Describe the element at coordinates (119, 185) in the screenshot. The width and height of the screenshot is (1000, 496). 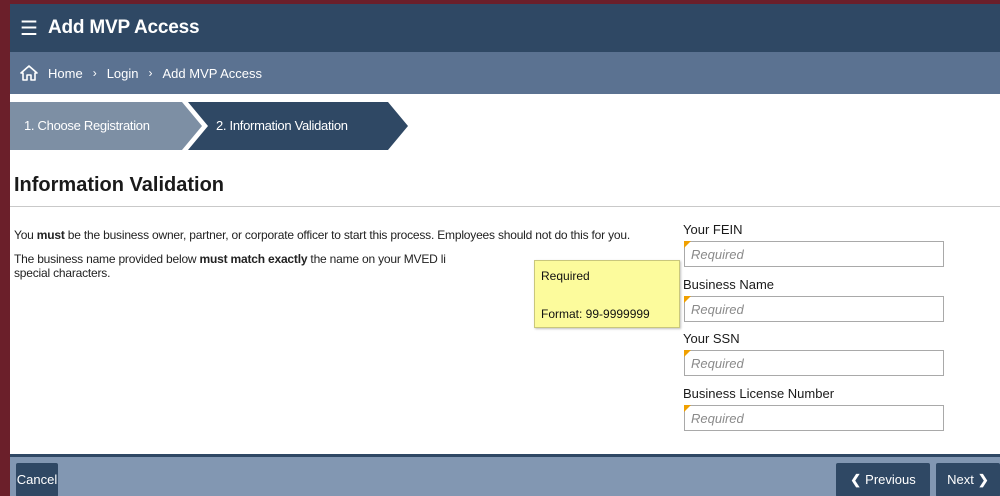
I see `page-title: Information Validation` at that location.